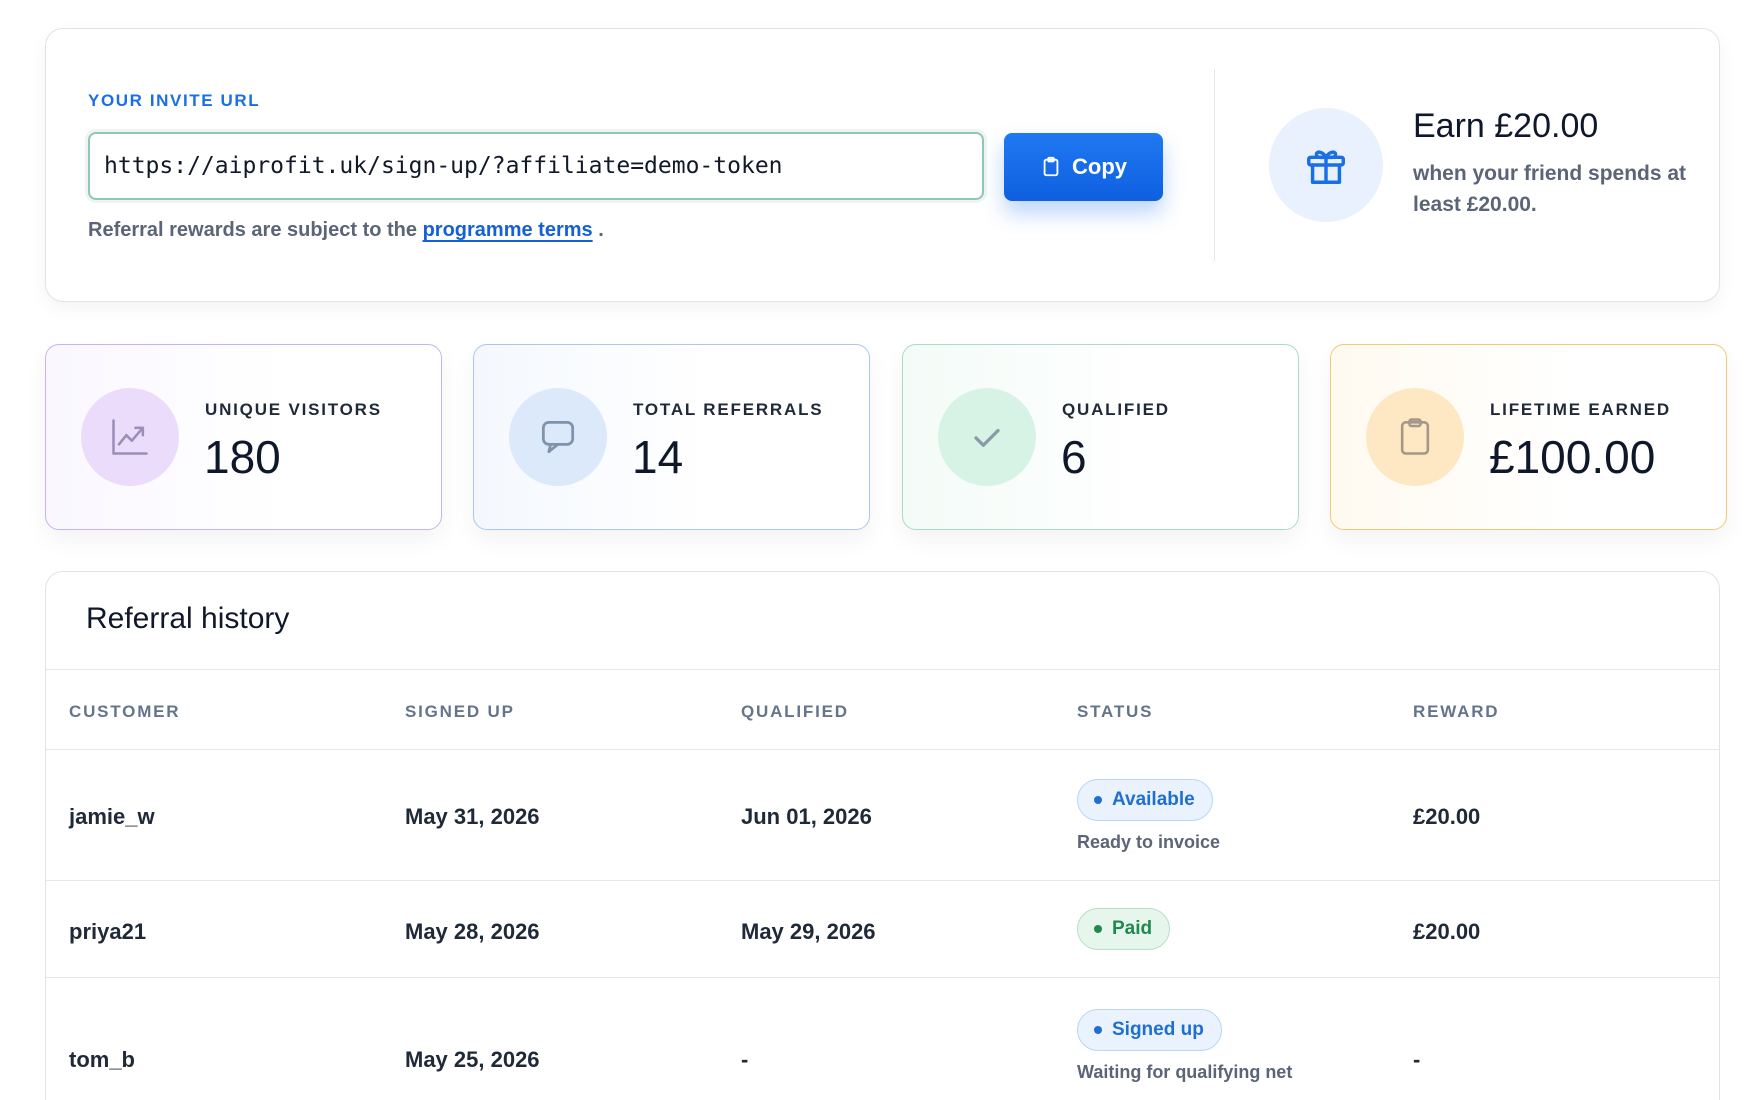 Image resolution: width=1760 pixels, height=1100 pixels. What do you see at coordinates (1153, 799) in the screenshot?
I see `status-label: Available` at bounding box center [1153, 799].